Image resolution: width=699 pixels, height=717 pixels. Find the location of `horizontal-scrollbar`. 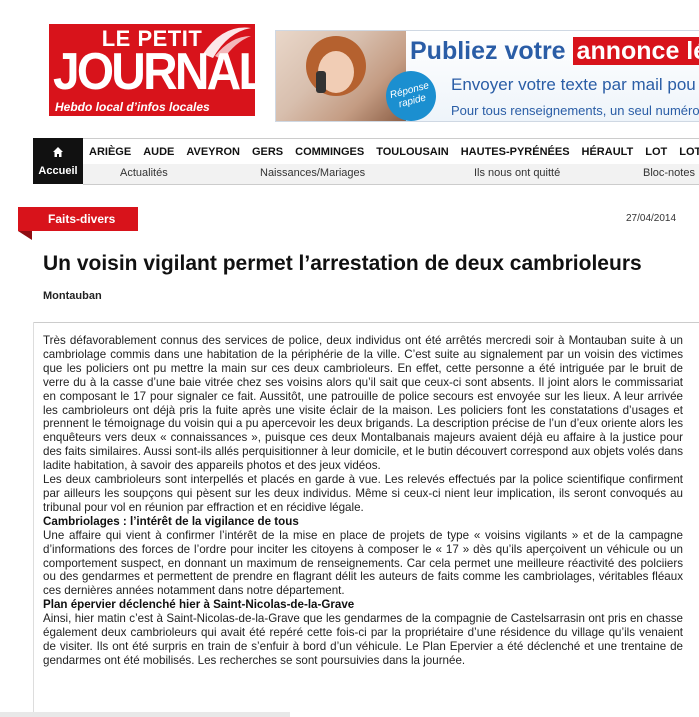

horizontal-scrollbar is located at coordinates (145, 714).